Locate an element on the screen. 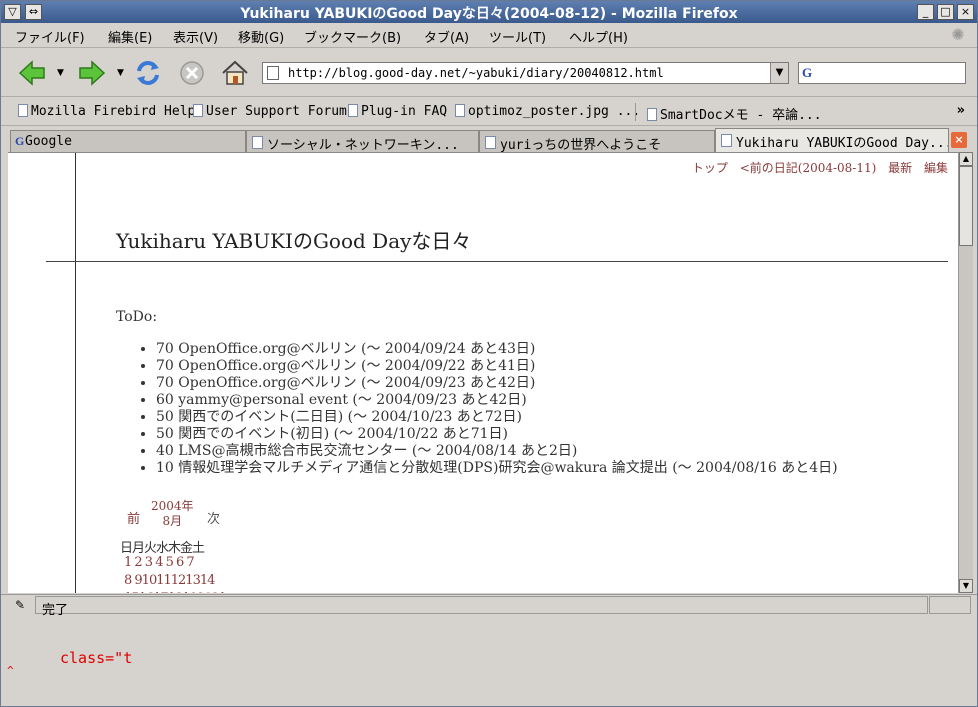  menu-tabs: タブ(A) is located at coordinates (446, 36).